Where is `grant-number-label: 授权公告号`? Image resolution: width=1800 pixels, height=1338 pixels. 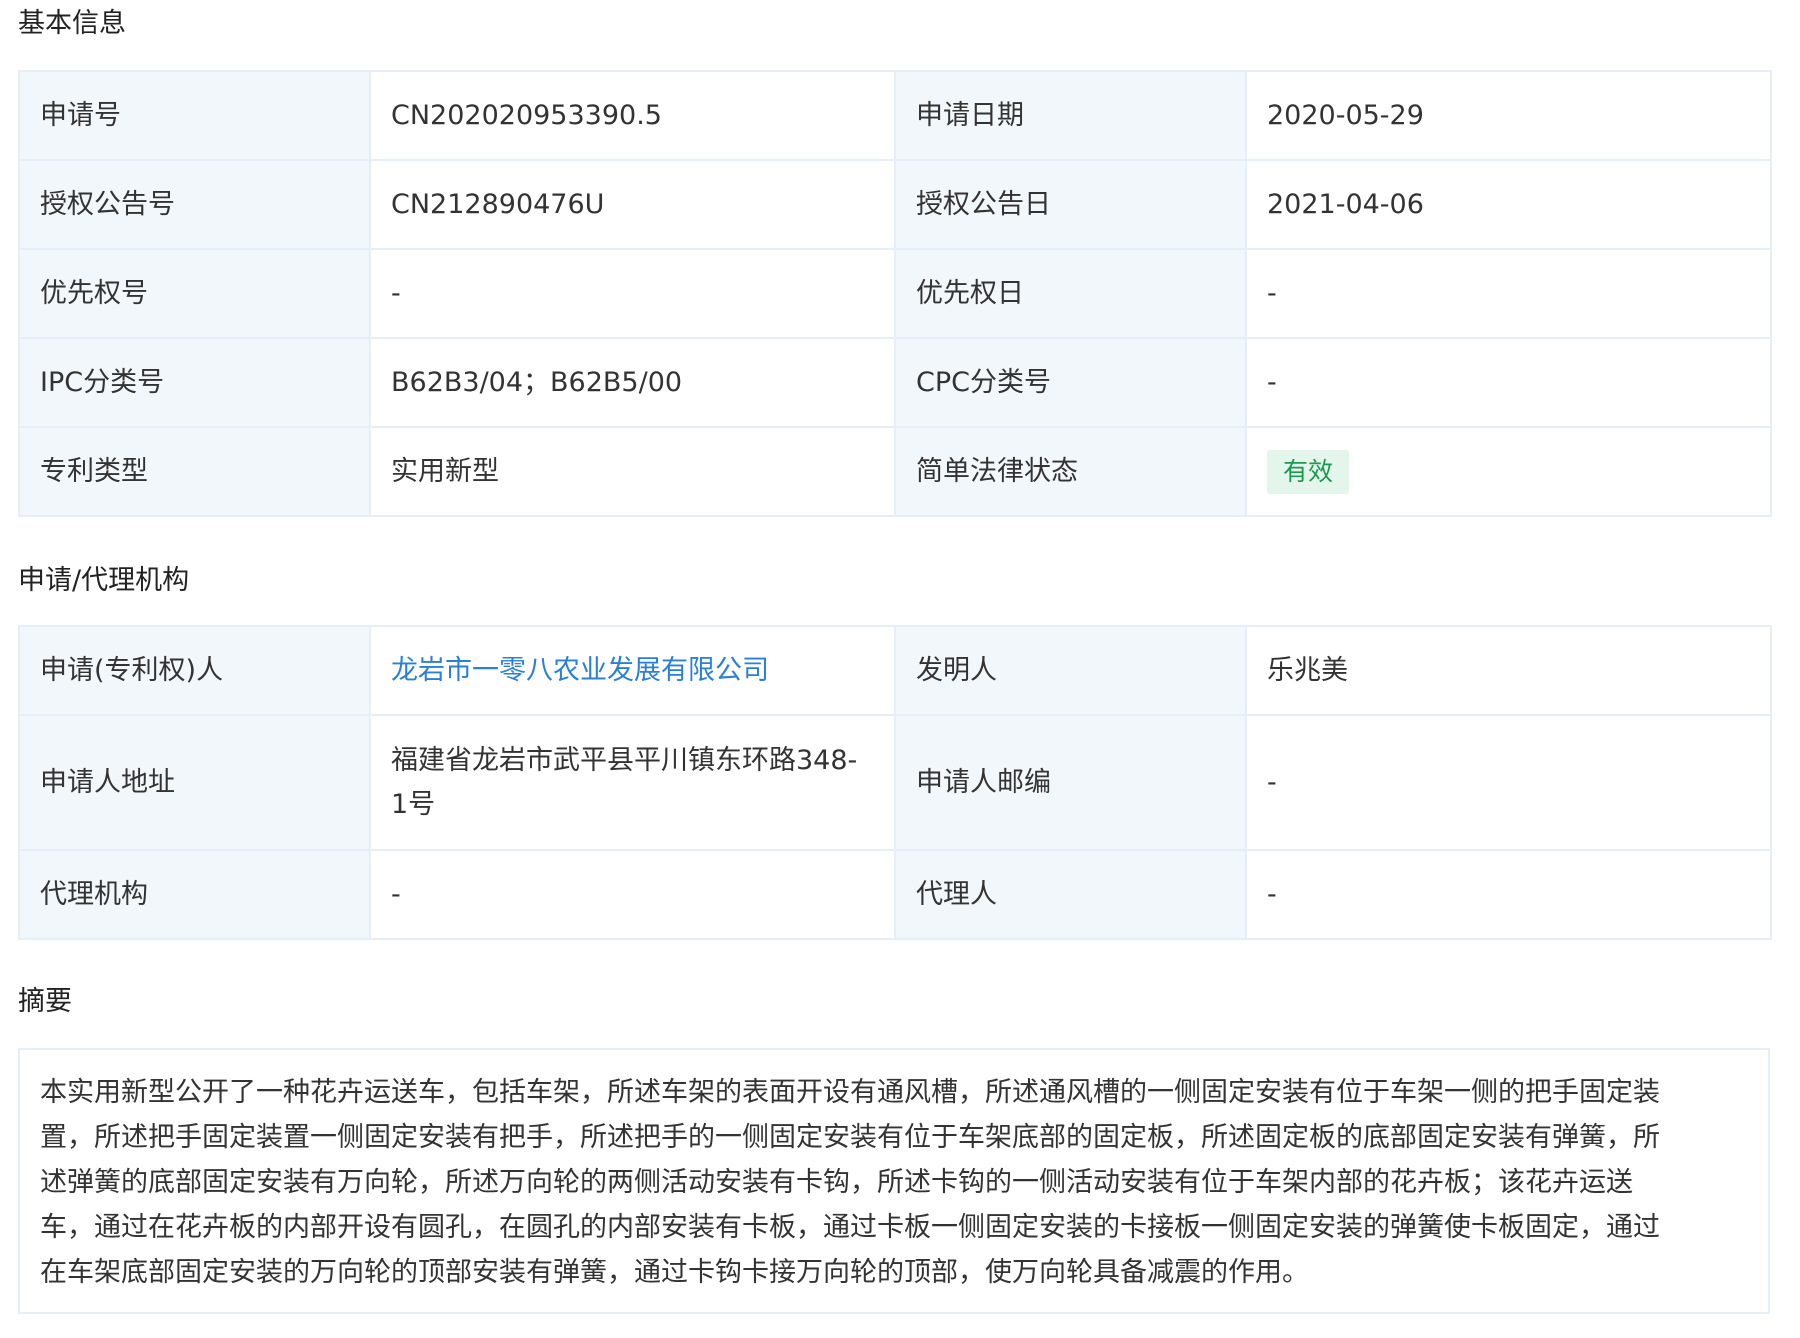 grant-number-label: 授权公告号 is located at coordinates (194, 204).